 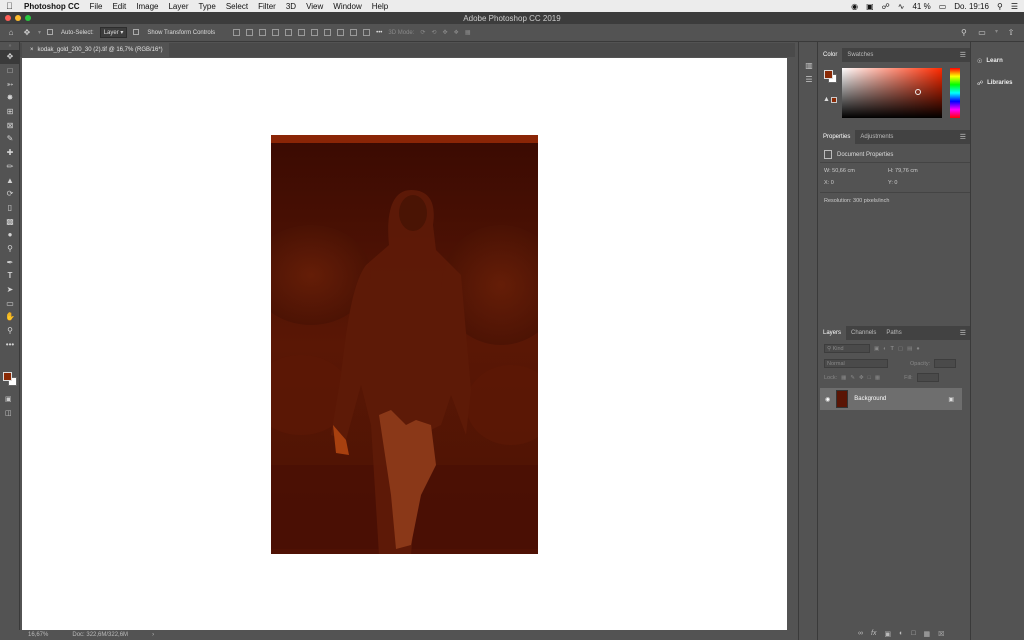 I want to click on align-hcenter-icon, so click(x=250, y=32).